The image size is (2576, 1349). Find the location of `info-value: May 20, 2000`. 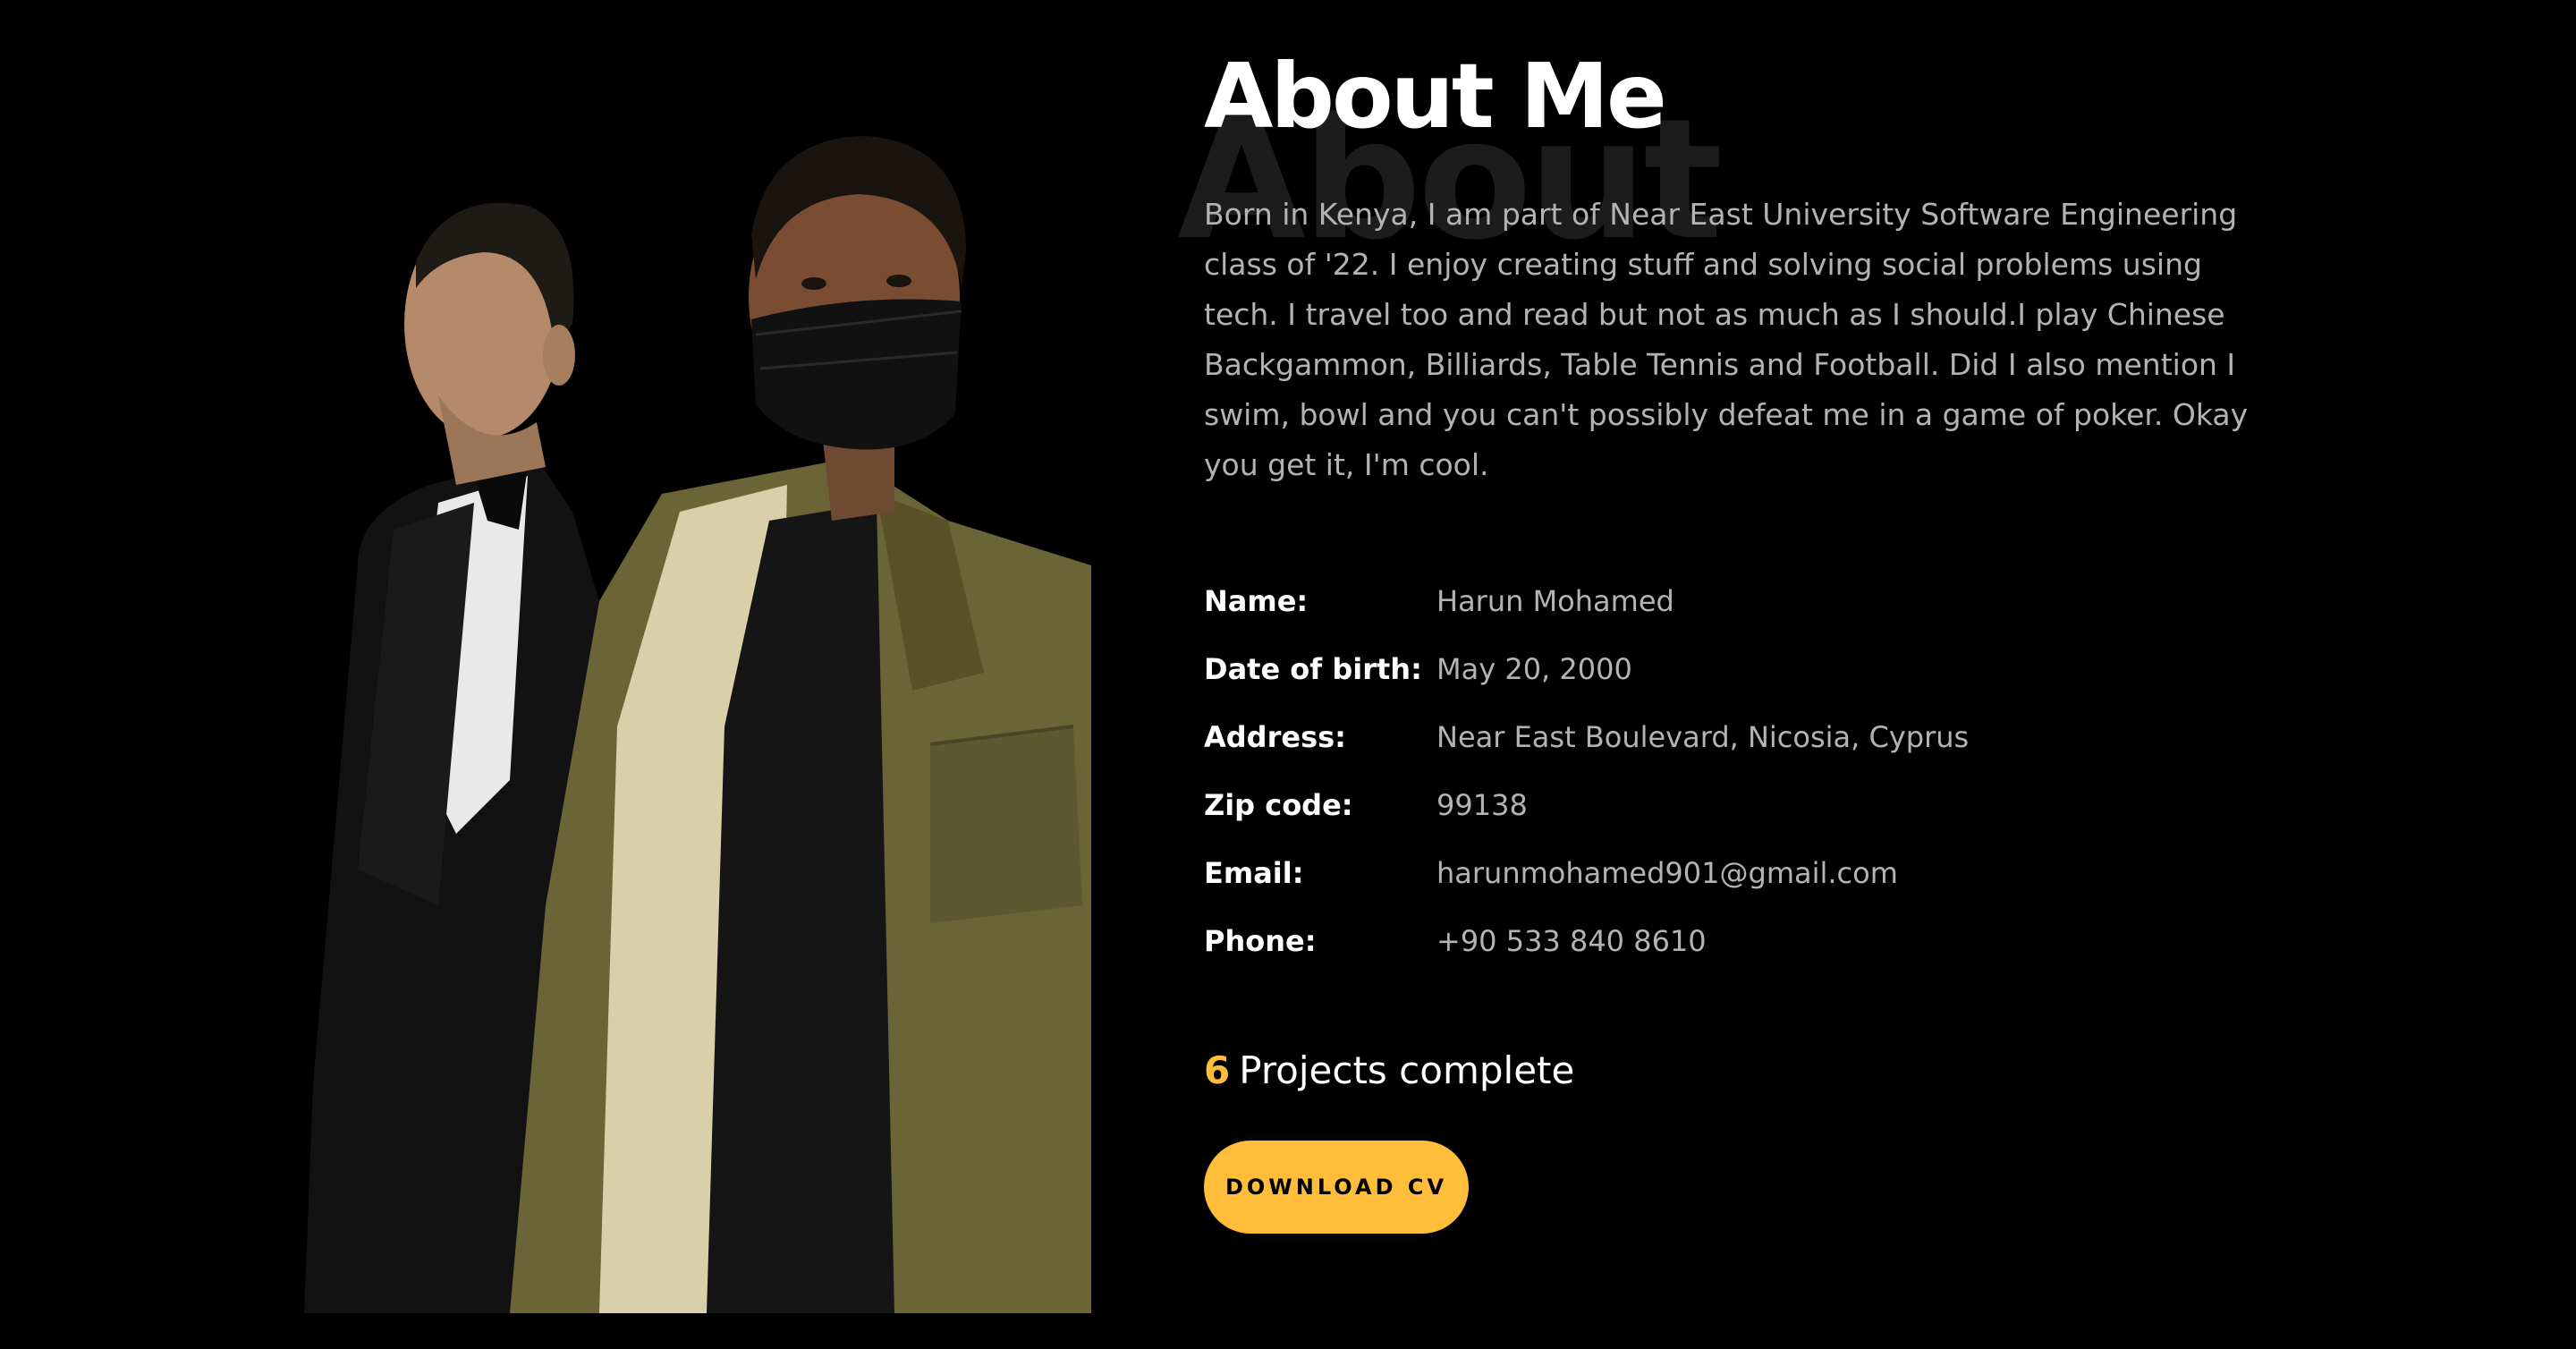

info-value: May 20, 2000 is located at coordinates (1534, 669).